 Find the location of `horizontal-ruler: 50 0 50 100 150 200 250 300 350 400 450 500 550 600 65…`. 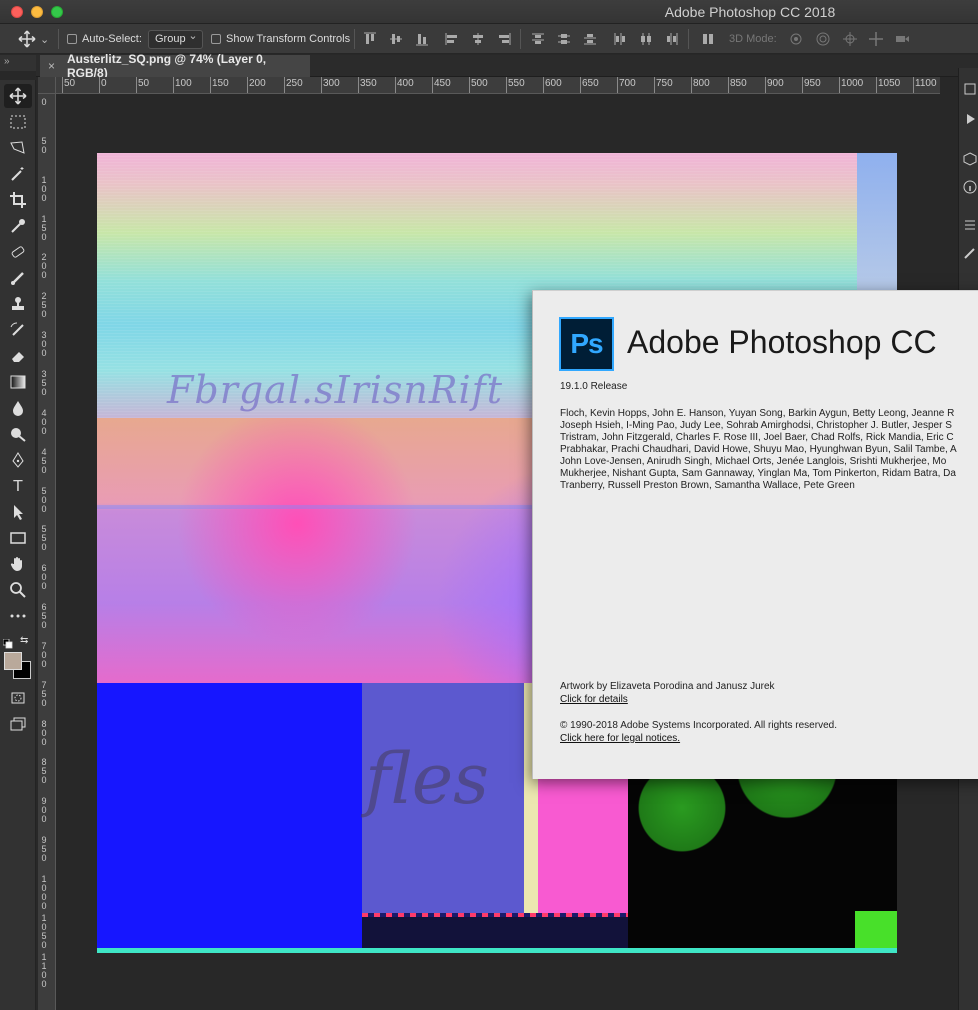

horizontal-ruler: 50 0 50 100 150 200 250 300 350 400 450 500 550 600 65… is located at coordinates (498, 85).